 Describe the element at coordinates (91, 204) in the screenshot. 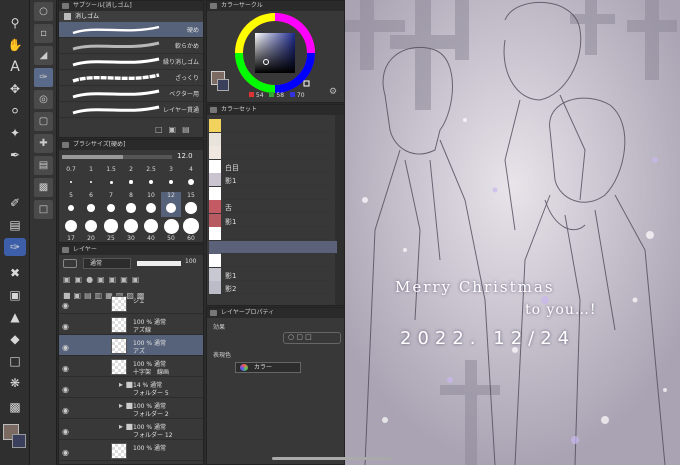

I see `brush-size-option: 6` at that location.